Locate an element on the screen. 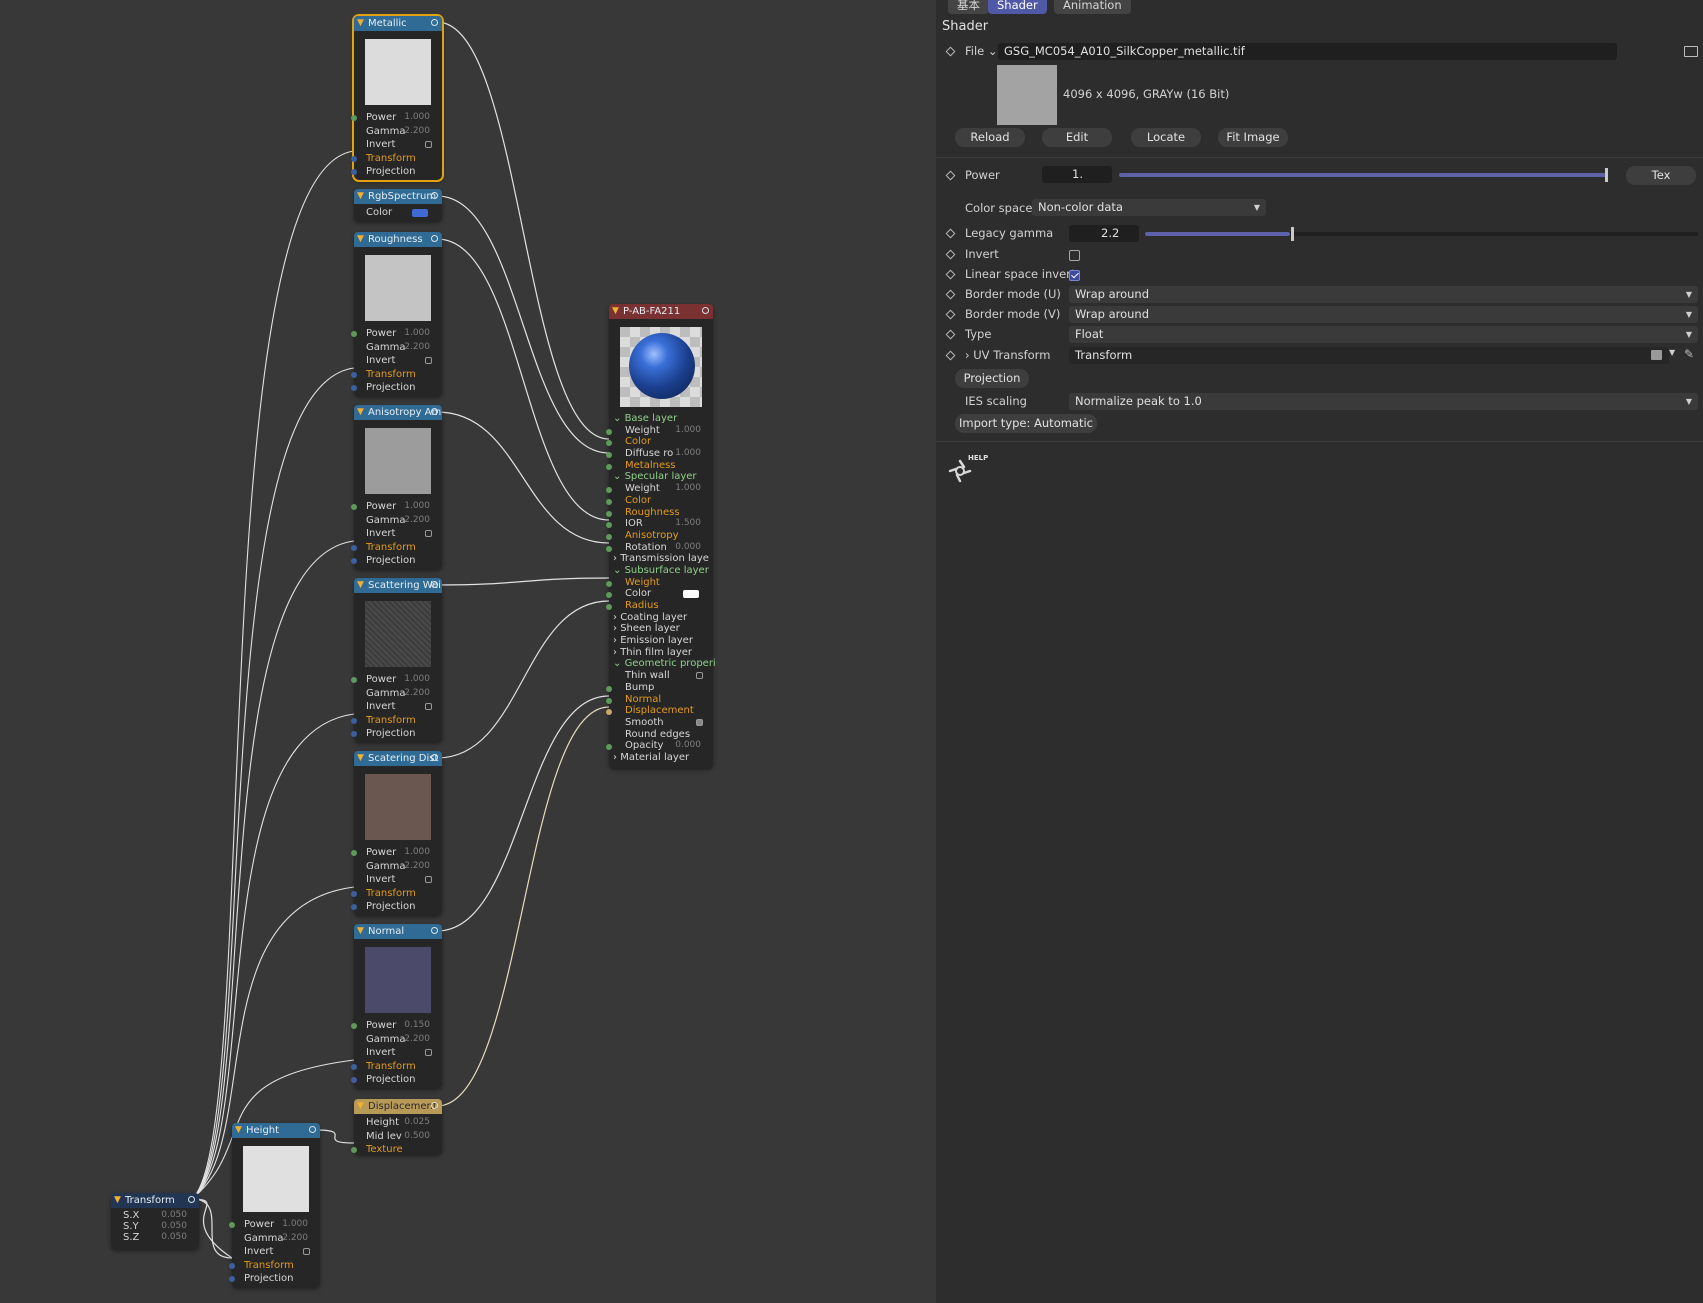 The width and height of the screenshot is (1703, 1303). uv-transform-field: Transform is located at coordinates (1369, 355).